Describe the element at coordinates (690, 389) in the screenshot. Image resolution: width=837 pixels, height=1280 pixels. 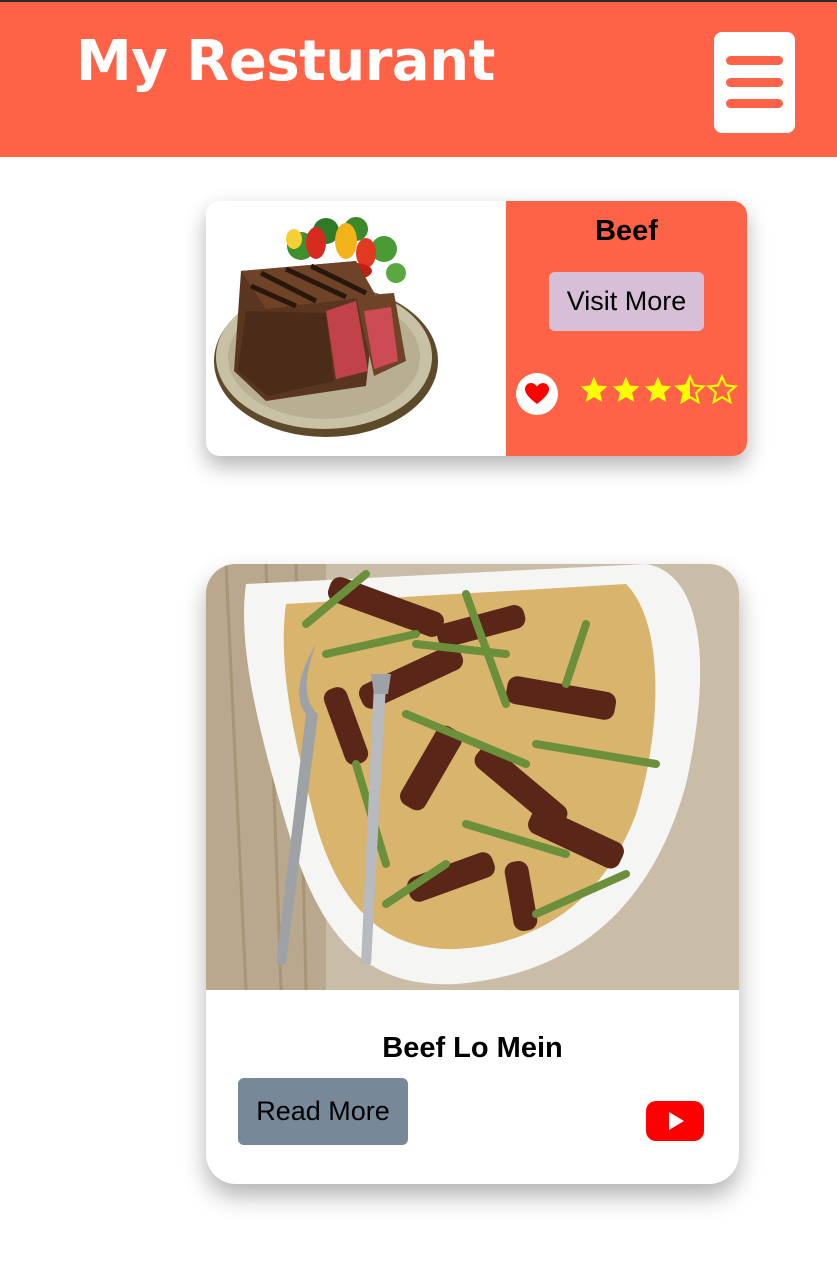
I see `star-half-icon` at that location.